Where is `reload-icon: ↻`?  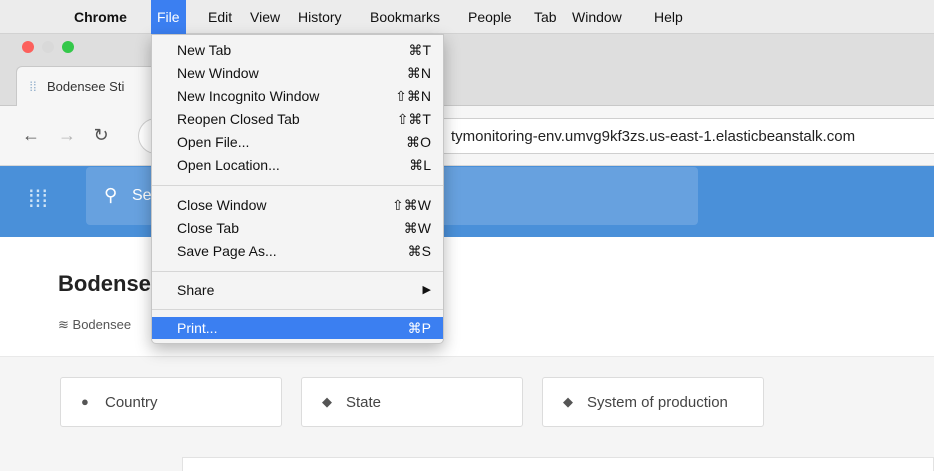
reload-icon: ↻ is located at coordinates (101, 135).